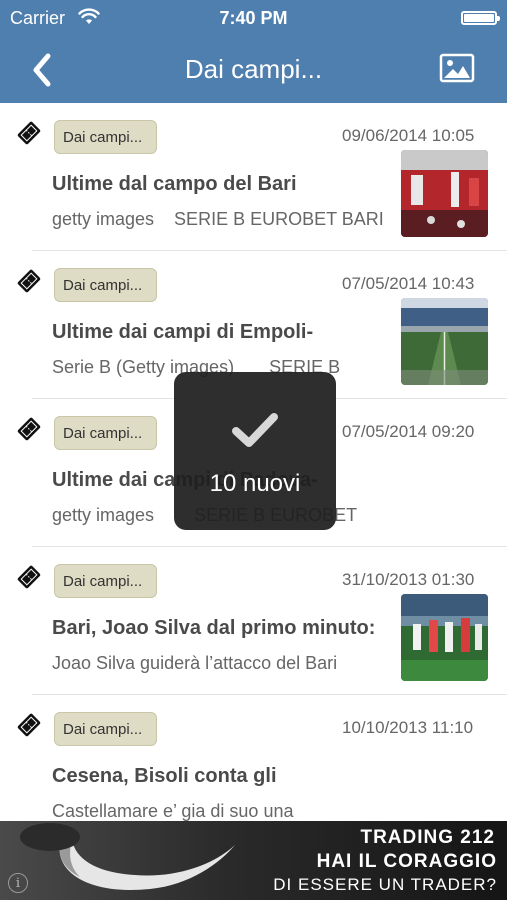  What do you see at coordinates (408, 727) in the screenshot?
I see `item-date: 10/10/2013 11:10` at bounding box center [408, 727].